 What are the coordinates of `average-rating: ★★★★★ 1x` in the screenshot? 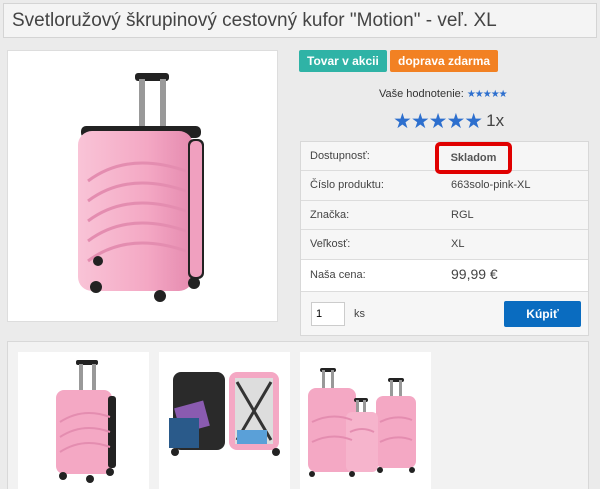 It's located at (448, 121).